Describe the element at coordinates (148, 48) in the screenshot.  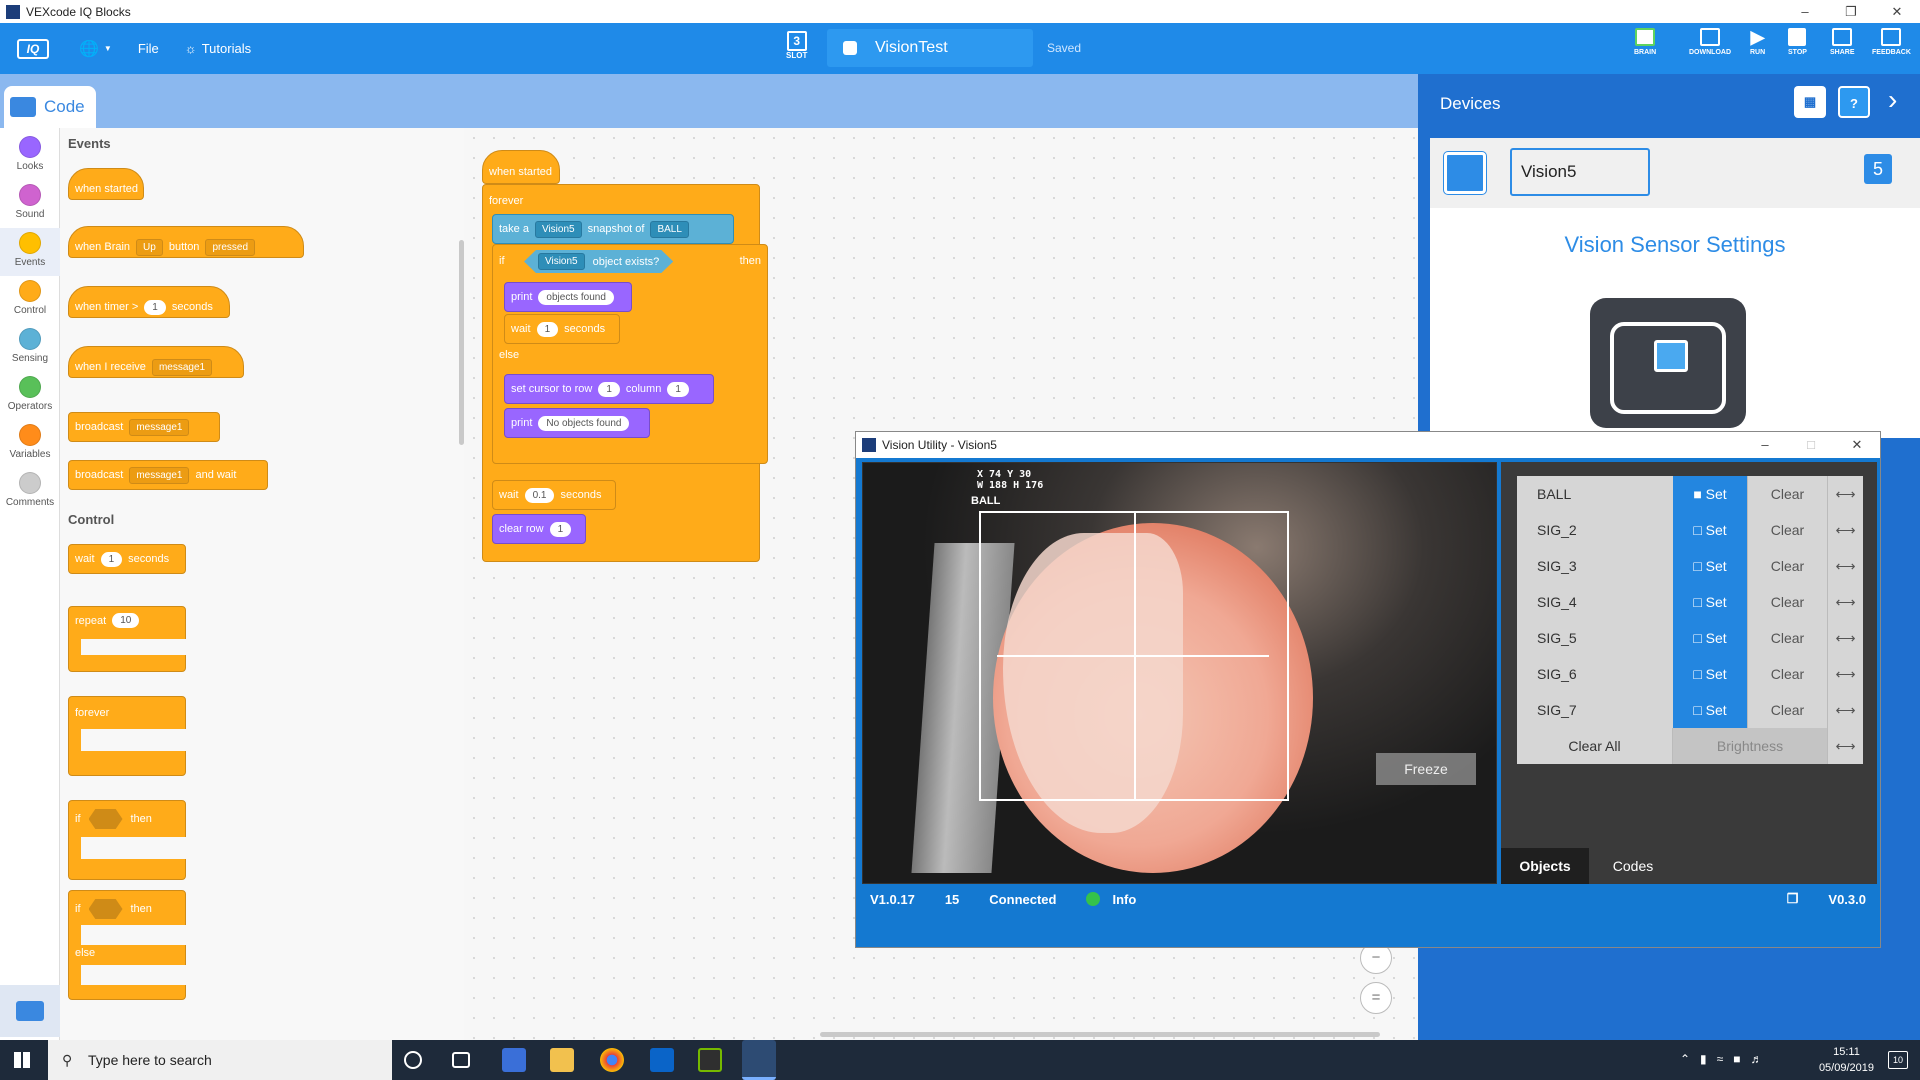
I see `file-menu: File` at that location.